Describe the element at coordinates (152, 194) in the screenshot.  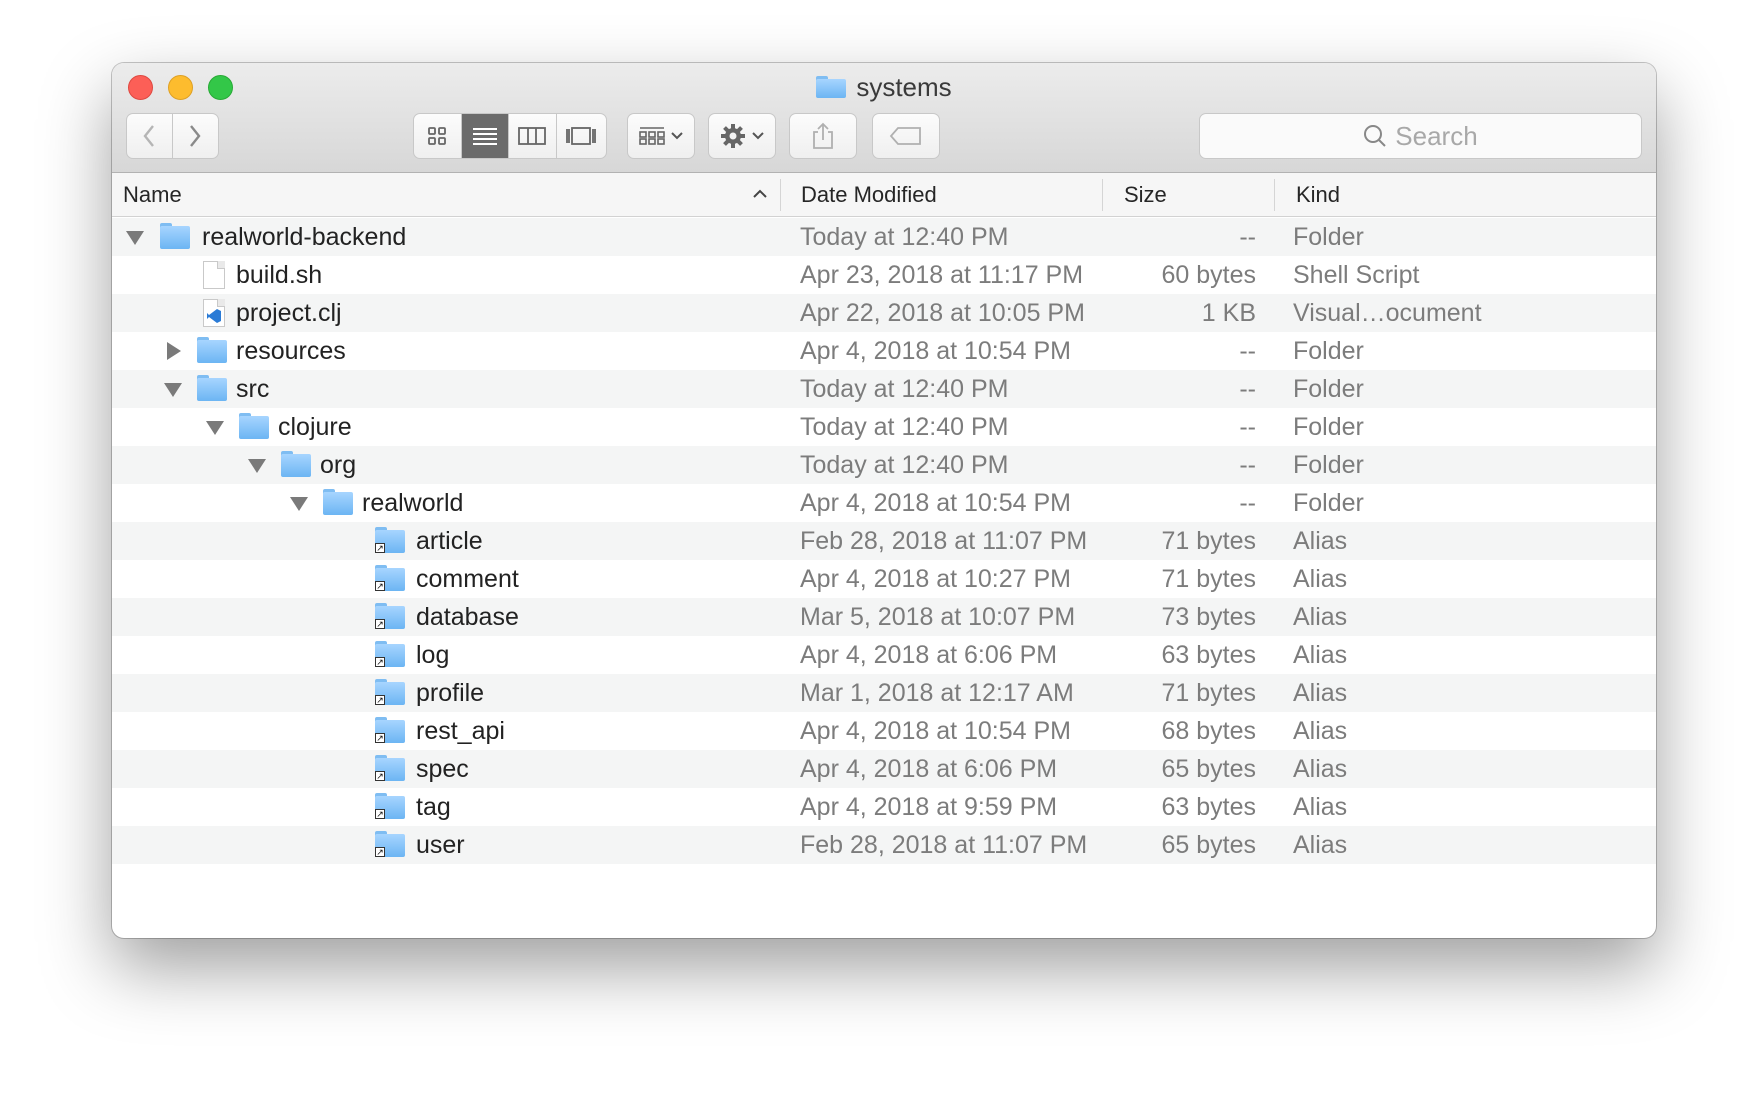
I see `column-header-name-label: Name` at that location.